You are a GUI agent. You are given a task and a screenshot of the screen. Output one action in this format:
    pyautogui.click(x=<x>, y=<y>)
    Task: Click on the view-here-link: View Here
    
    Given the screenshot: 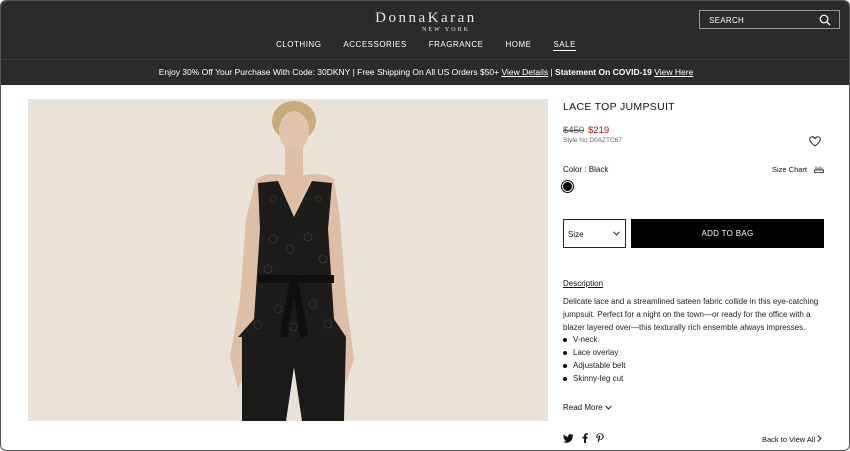 What is the action you would take?
    pyautogui.click(x=673, y=72)
    